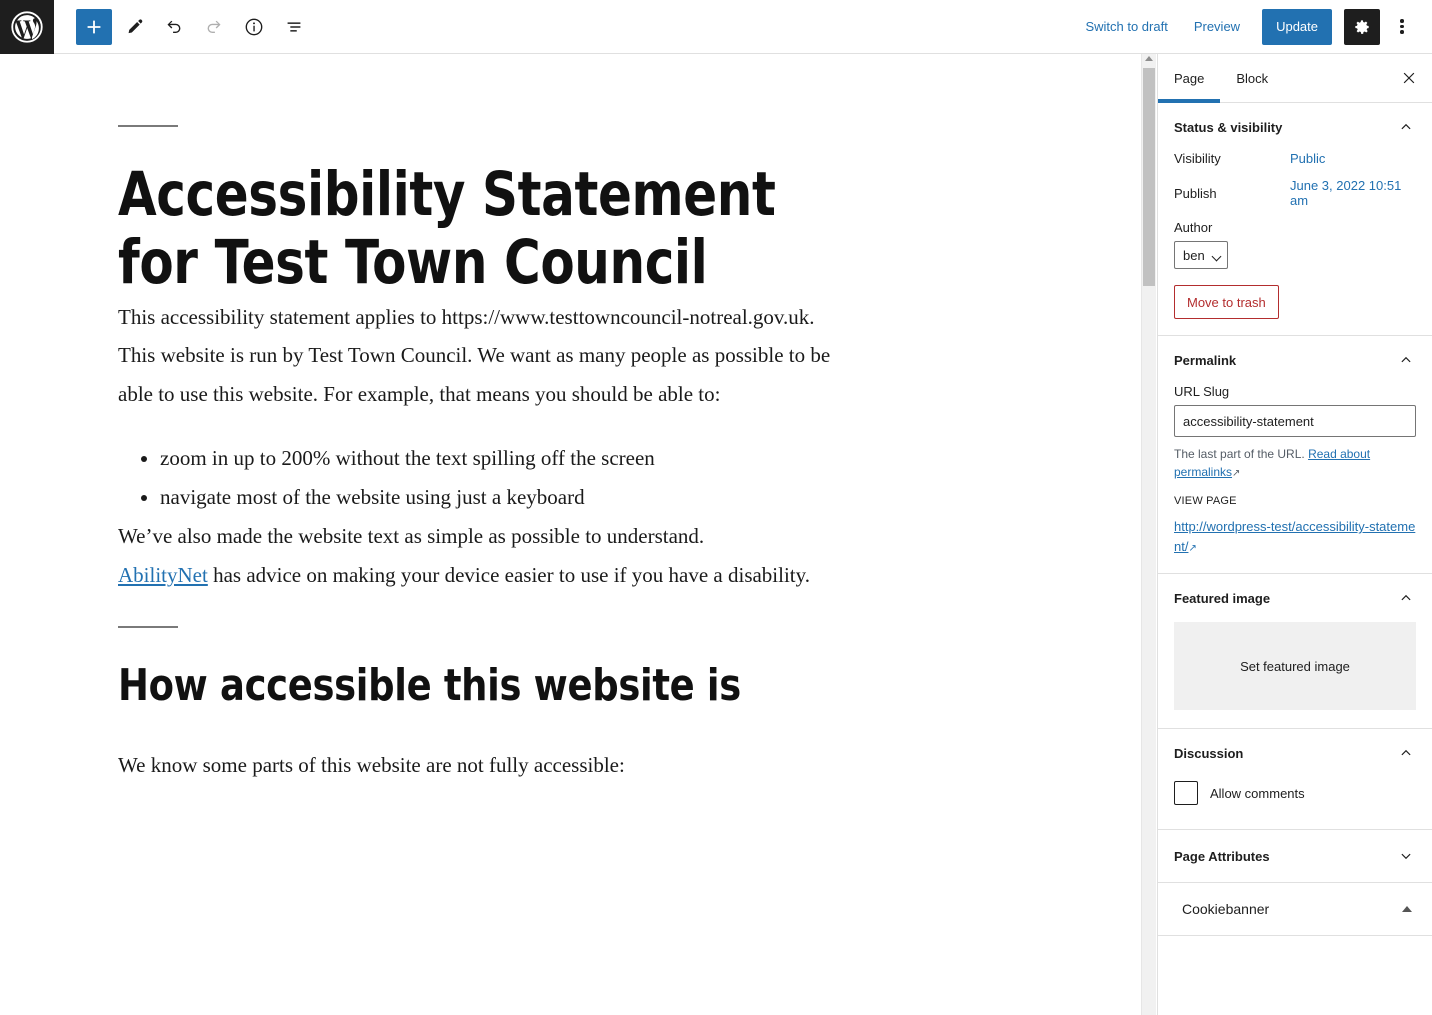  I want to click on row-publish: Publish June 3, 2022 10:51 am, so click(1295, 193).